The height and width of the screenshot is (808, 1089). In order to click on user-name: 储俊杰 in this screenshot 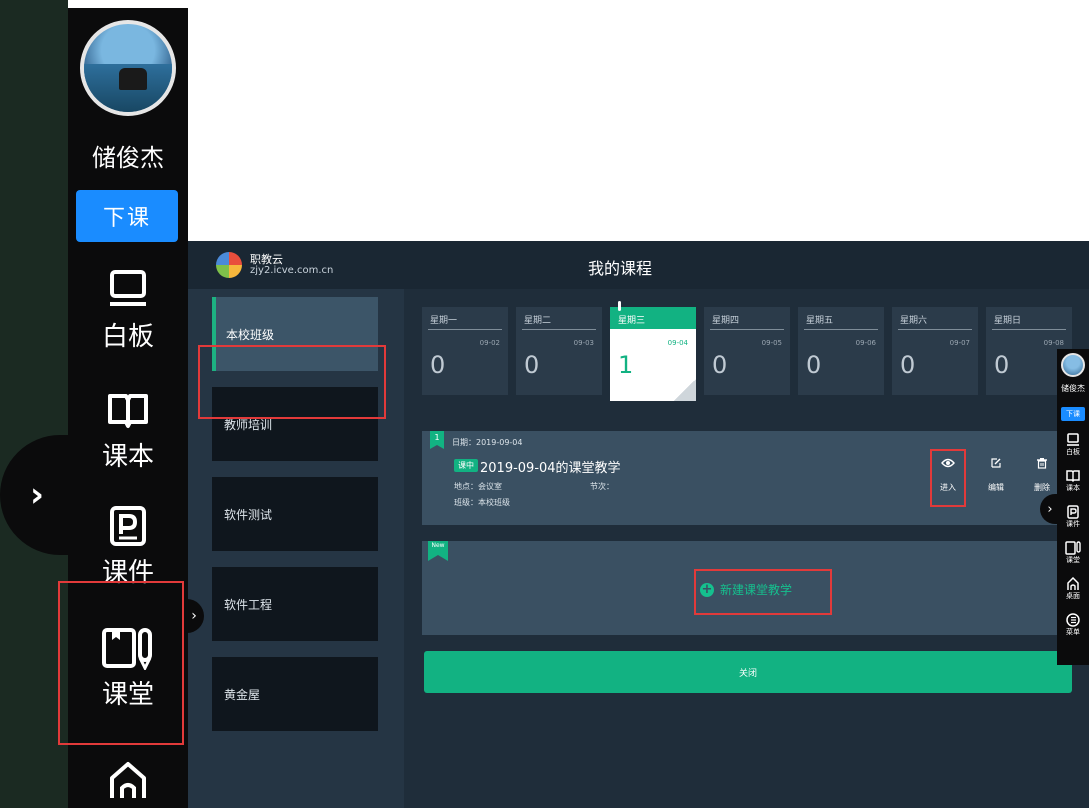, I will do `click(128, 158)`.